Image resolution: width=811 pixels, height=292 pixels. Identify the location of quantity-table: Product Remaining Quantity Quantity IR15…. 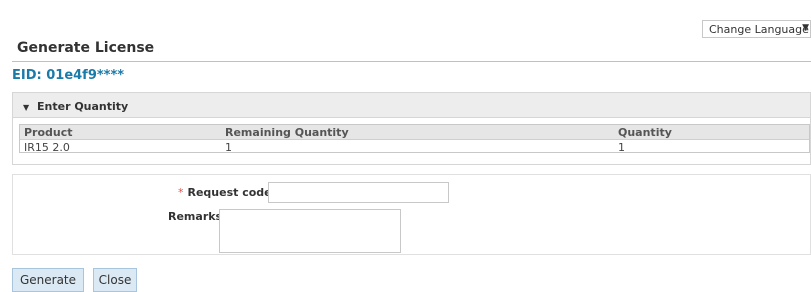
(414, 139).